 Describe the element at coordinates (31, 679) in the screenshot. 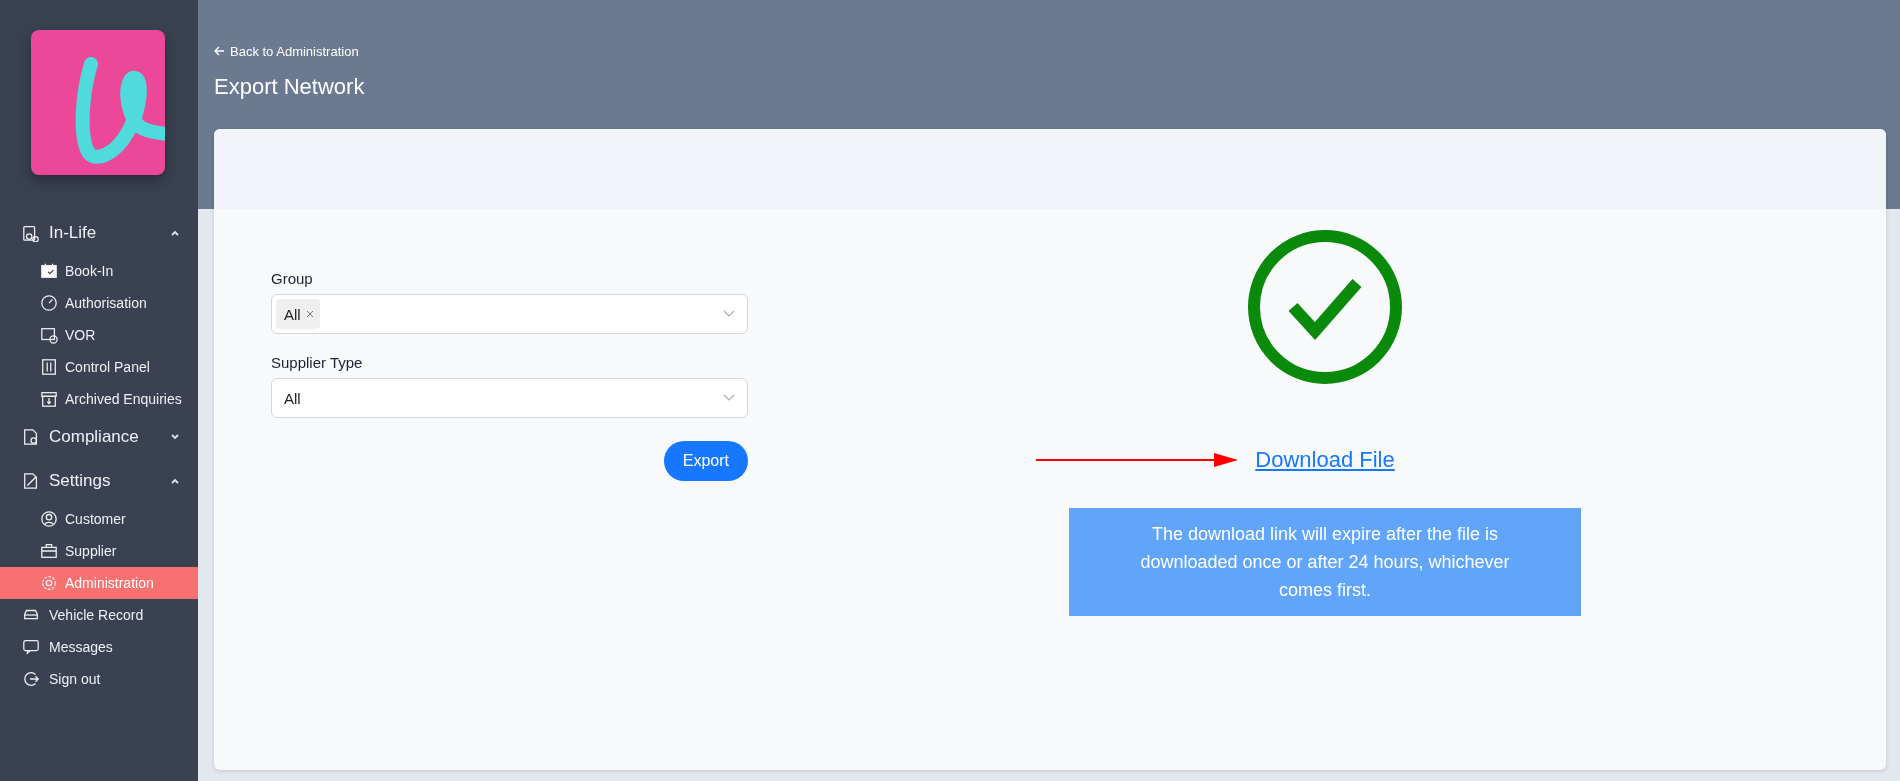

I see `sign-out-icon` at that location.